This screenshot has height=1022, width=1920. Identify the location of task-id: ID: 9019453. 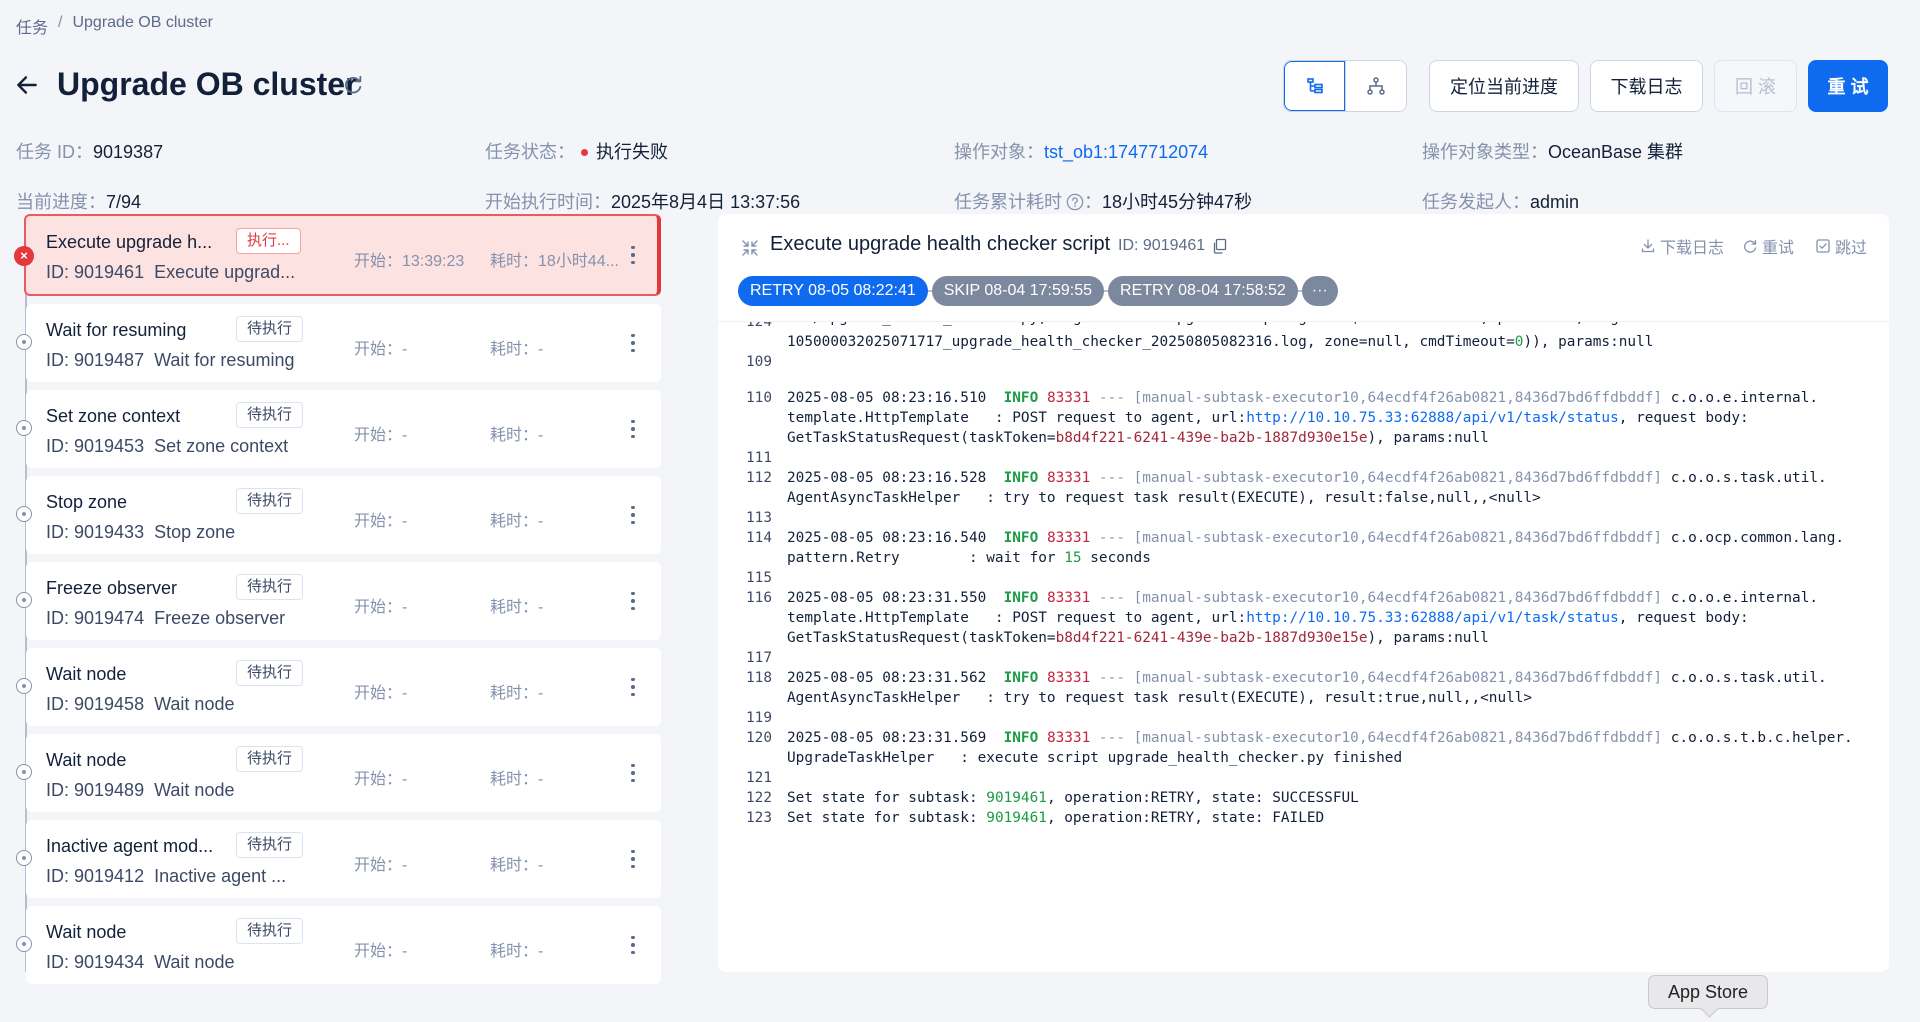
(95, 446).